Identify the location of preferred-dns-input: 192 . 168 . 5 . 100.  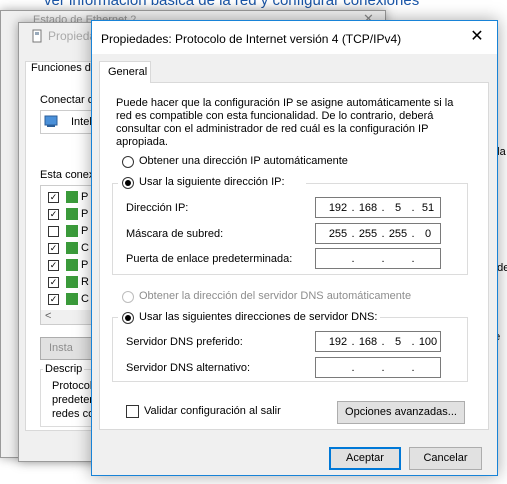
(378, 341).